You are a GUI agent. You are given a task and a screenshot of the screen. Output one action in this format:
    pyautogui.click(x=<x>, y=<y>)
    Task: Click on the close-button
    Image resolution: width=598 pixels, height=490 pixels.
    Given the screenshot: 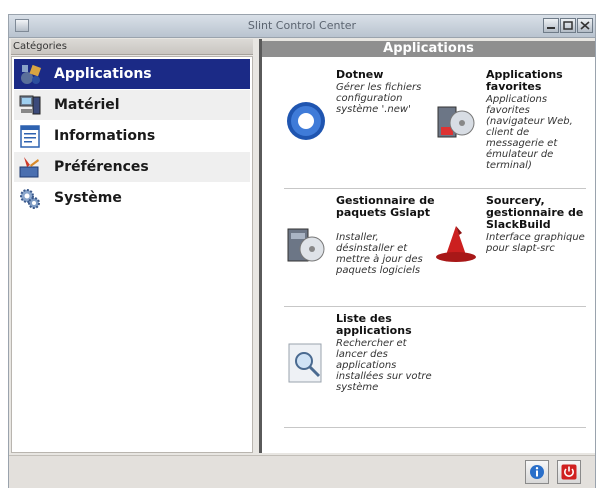 What is the action you would take?
    pyautogui.click(x=585, y=25)
    